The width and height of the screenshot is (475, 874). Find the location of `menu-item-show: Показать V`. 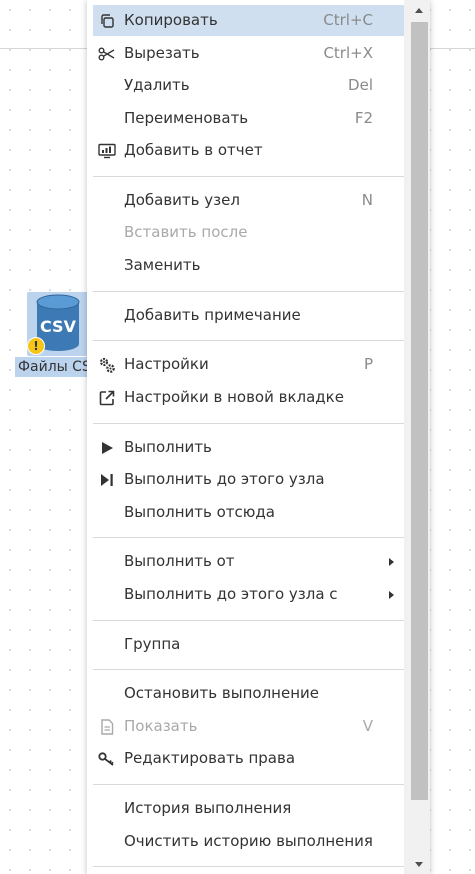

menu-item-show: Показать V is located at coordinates (248, 726).